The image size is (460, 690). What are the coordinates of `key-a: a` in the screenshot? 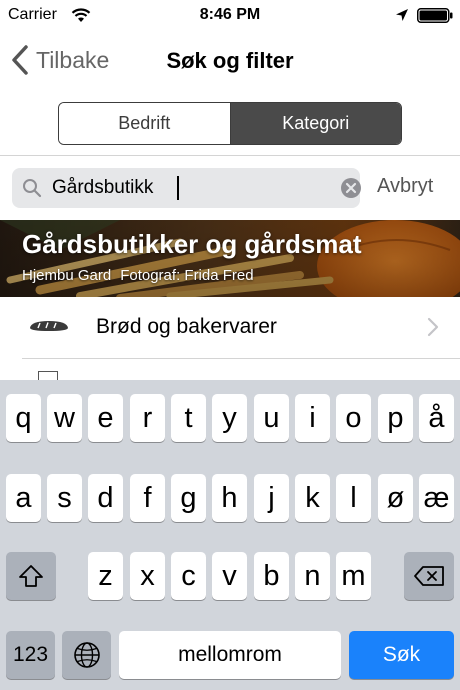 It's located at (23, 498).